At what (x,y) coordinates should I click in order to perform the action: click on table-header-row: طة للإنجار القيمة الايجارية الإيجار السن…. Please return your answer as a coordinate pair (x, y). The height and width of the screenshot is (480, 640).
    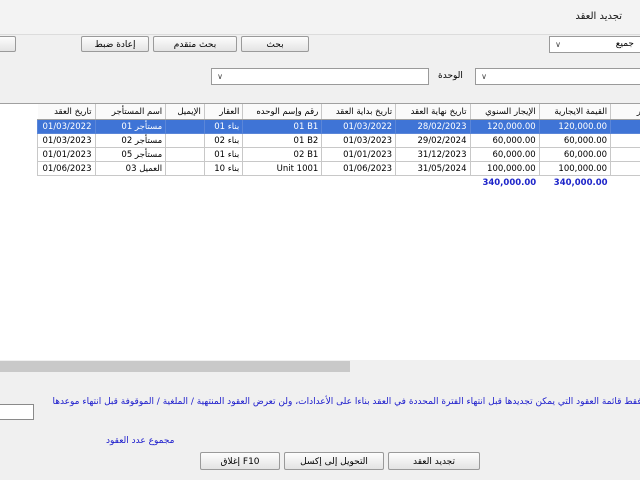
    Looking at the image, I should click on (338, 112).